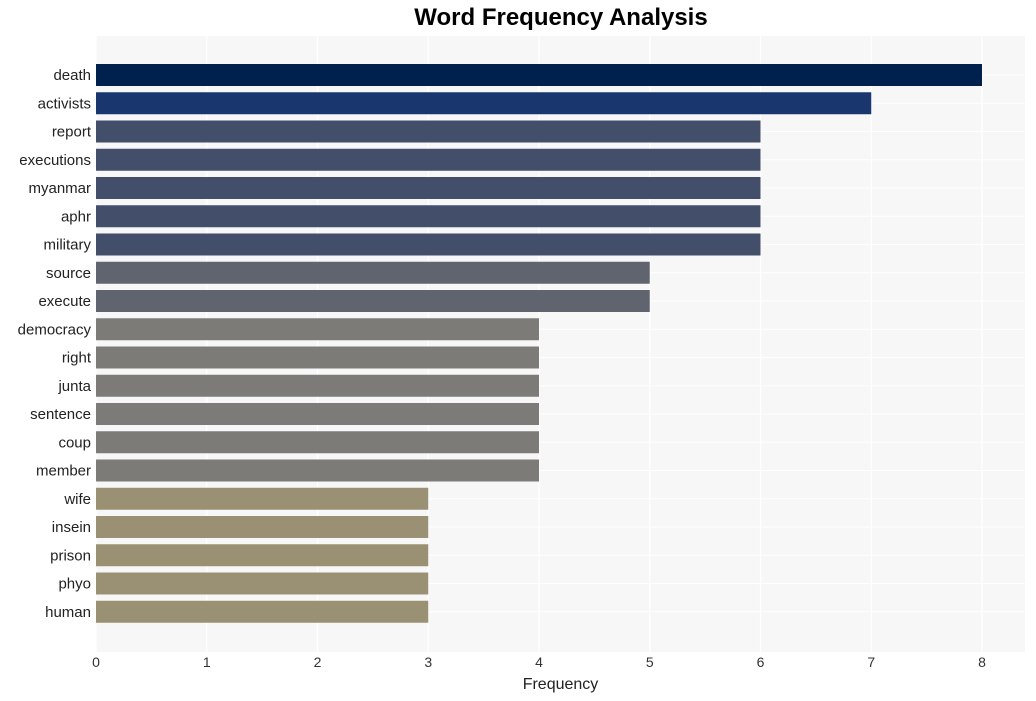 This screenshot has height=701, width=1036. I want to click on category-label-aphr: aphr, so click(76, 216).